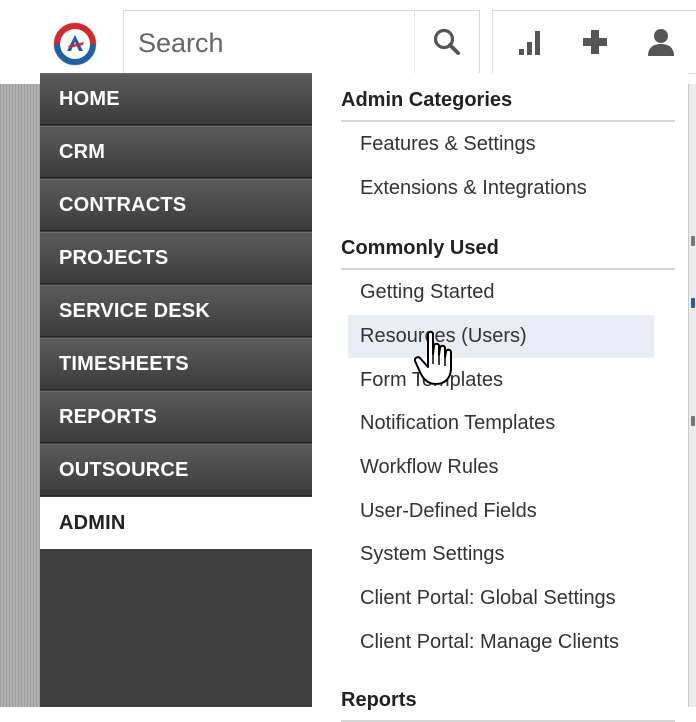 The width and height of the screenshot is (696, 722). I want to click on search-button, so click(447, 42).